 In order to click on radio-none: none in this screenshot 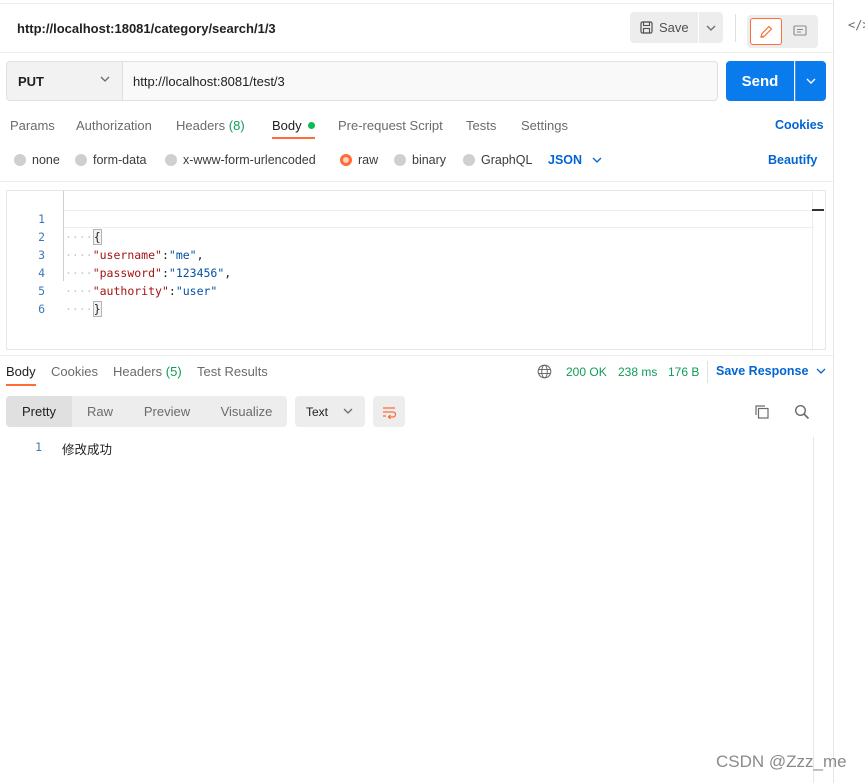, I will do `click(37, 160)`.